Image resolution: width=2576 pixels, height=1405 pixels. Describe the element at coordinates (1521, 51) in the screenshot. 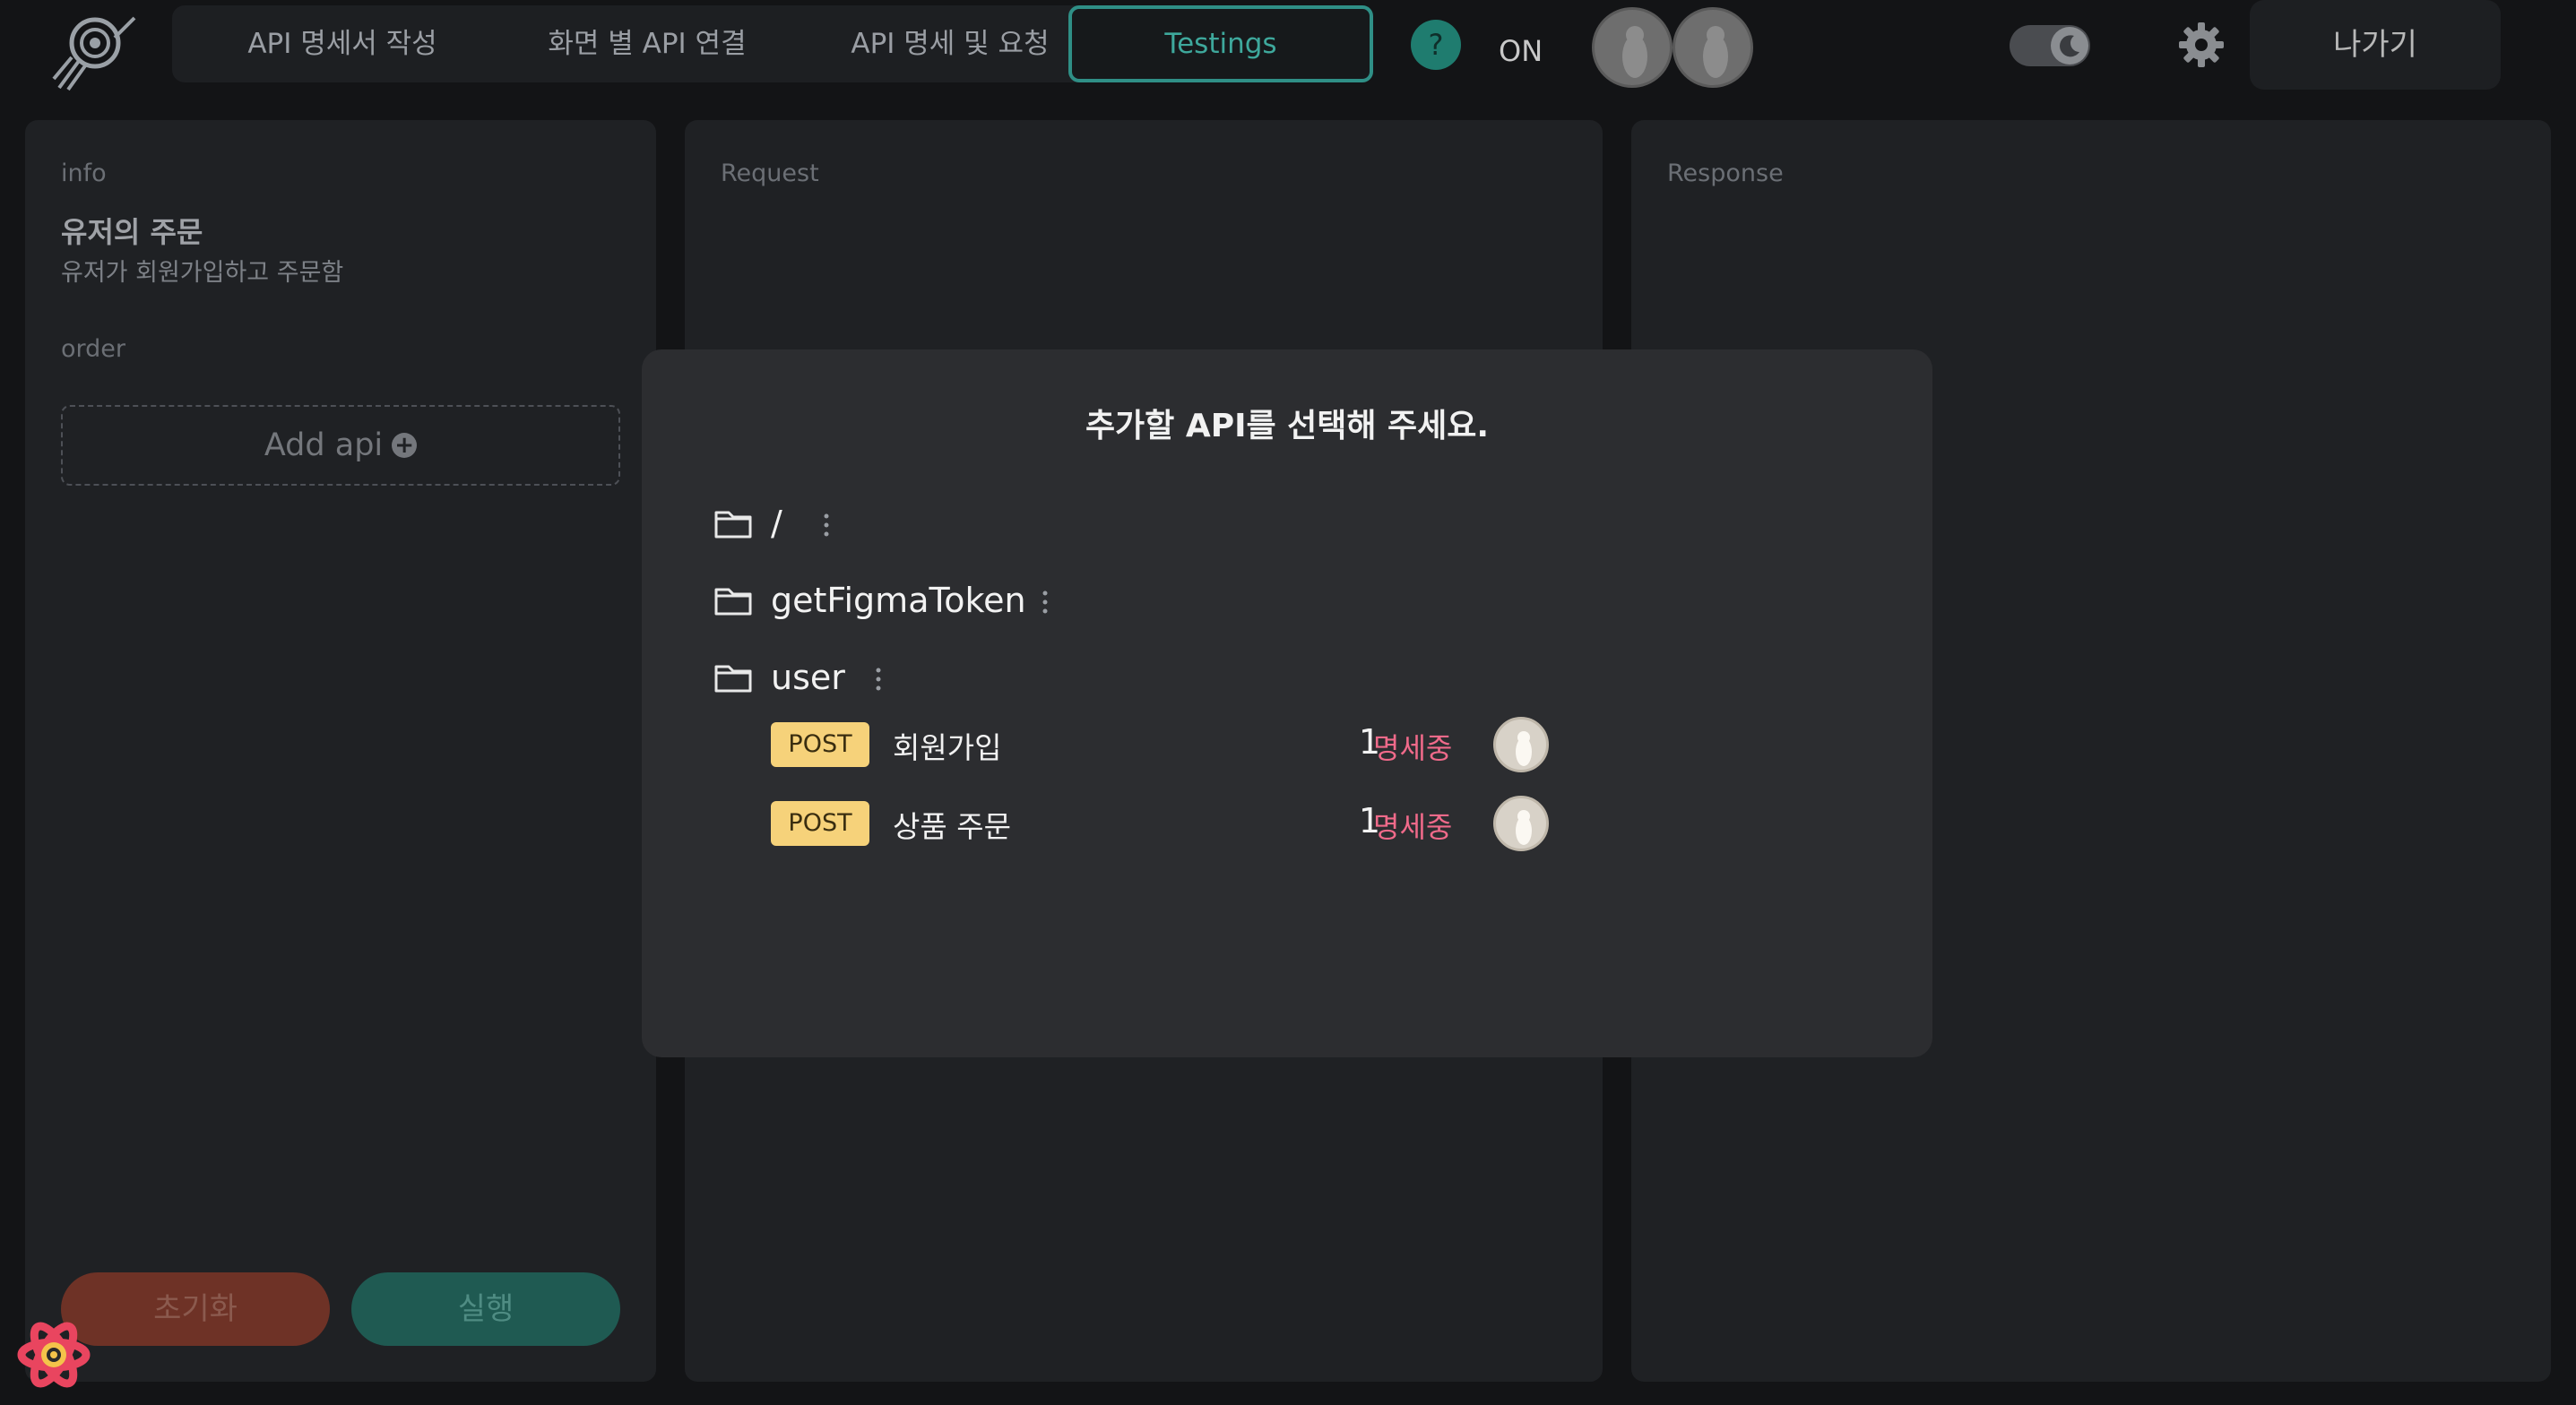

I see `live-status-text: ON` at that location.